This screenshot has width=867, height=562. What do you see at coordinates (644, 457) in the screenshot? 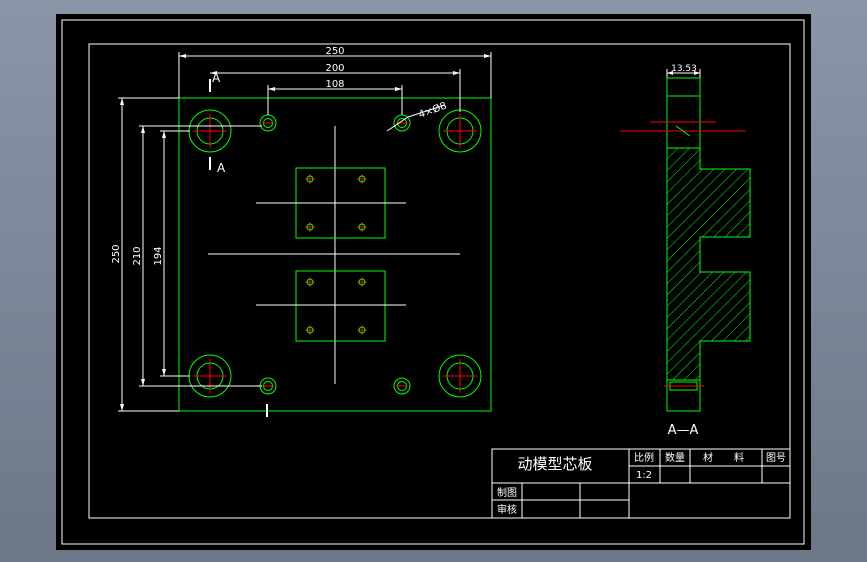
I see `scale-label: 比例` at bounding box center [644, 457].